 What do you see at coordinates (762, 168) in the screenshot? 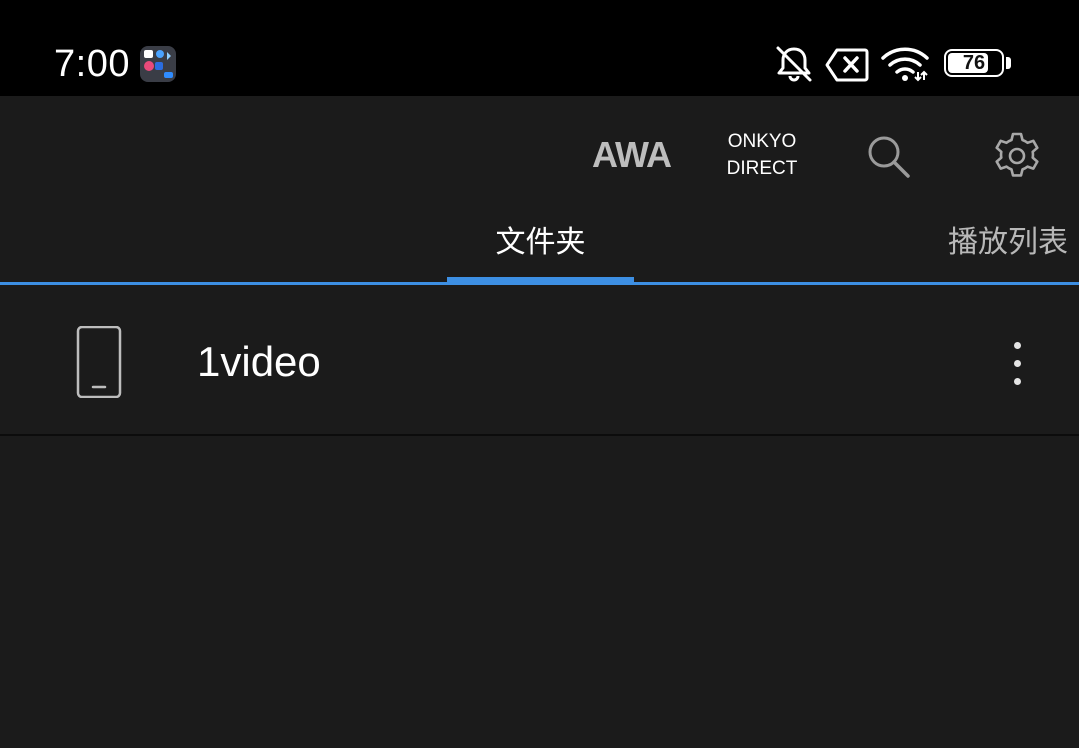
I see `onkyo-label-line2: DIRECT` at bounding box center [762, 168].